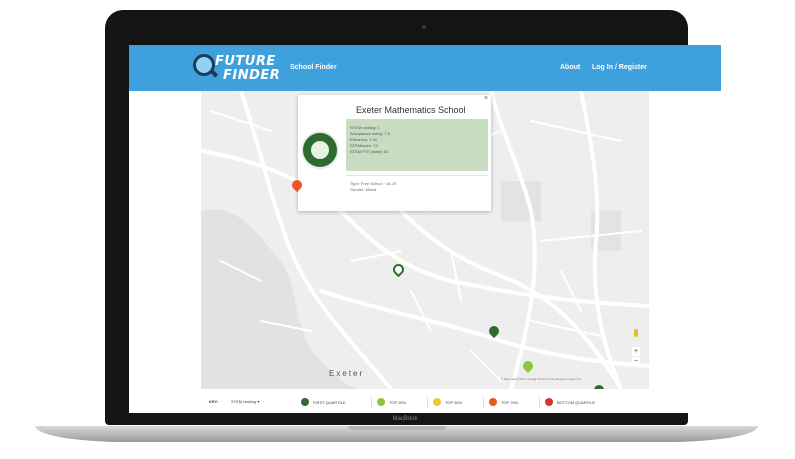 The image size is (795, 459). I want to click on school-gender: Gender: Mixed, so click(363, 189).